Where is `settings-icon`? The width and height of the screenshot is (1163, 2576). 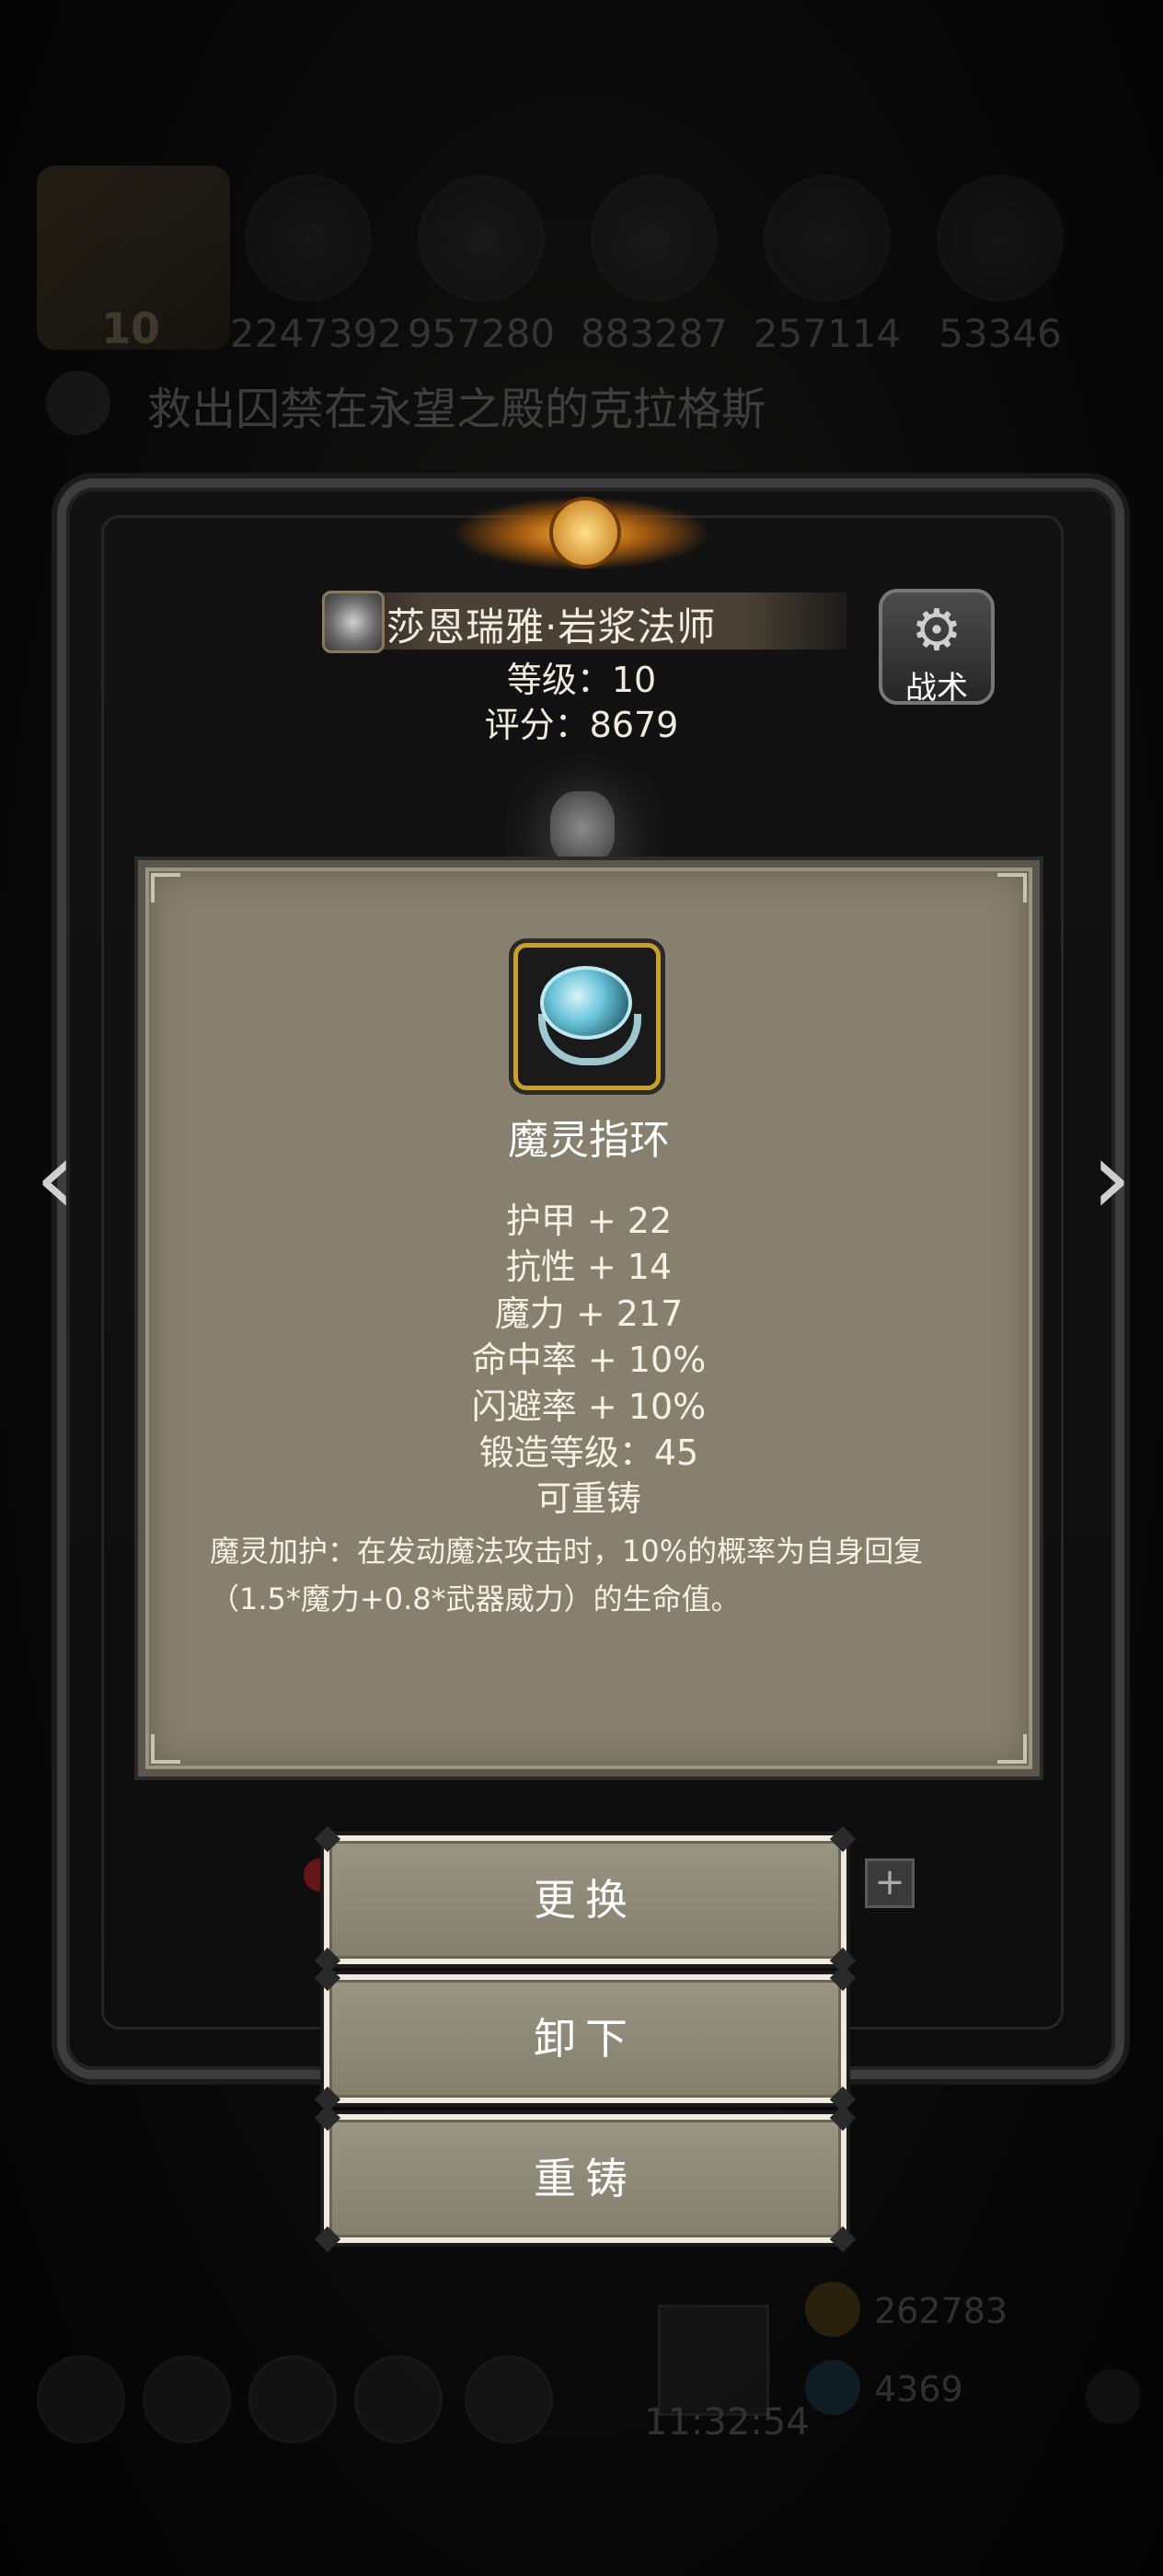 settings-icon is located at coordinates (1113, 2396).